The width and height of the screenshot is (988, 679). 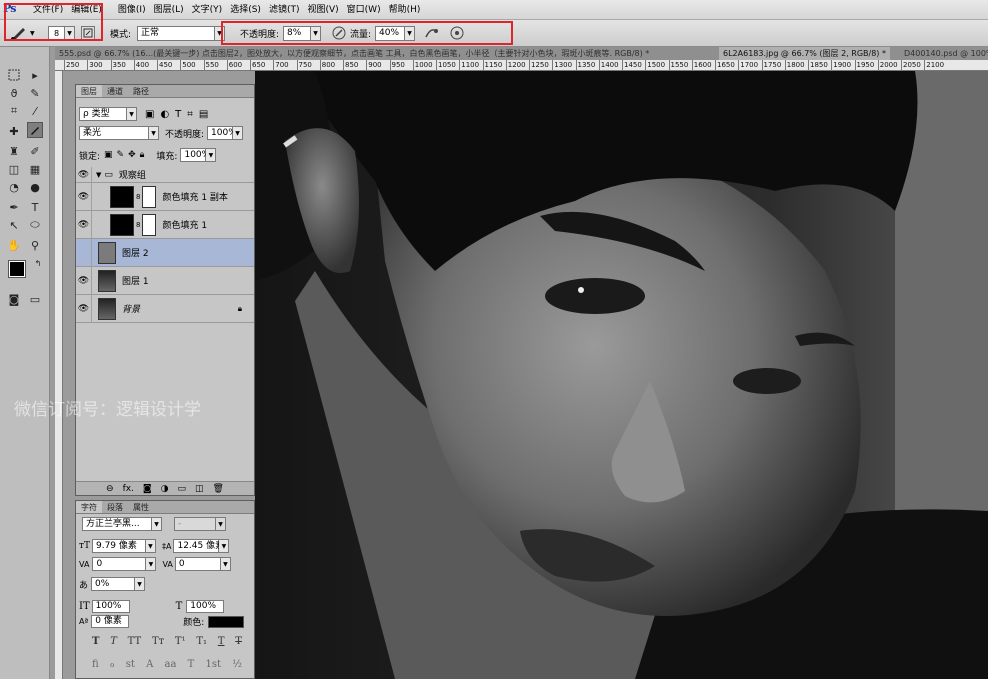 What do you see at coordinates (218, 489) in the screenshot?
I see `delete-layer-icon: 🗑︎` at bounding box center [218, 489].